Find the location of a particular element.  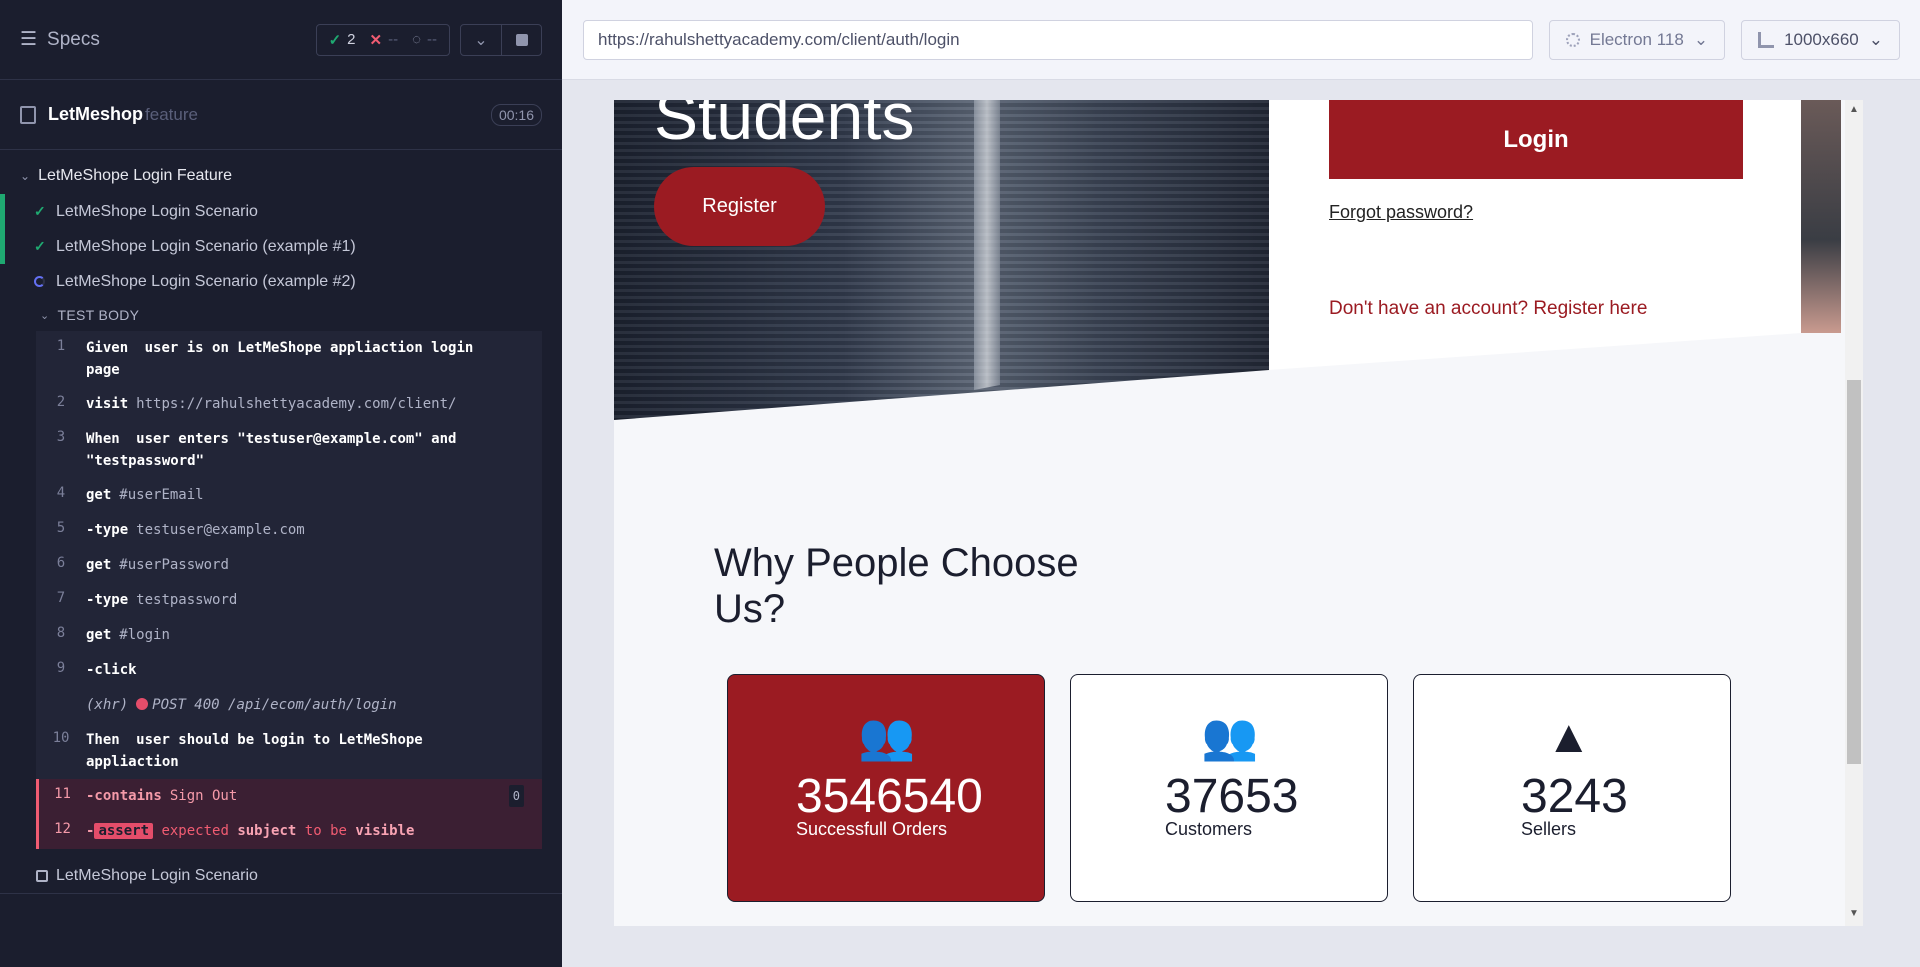

element-count-badge: 0 is located at coordinates (516, 796).